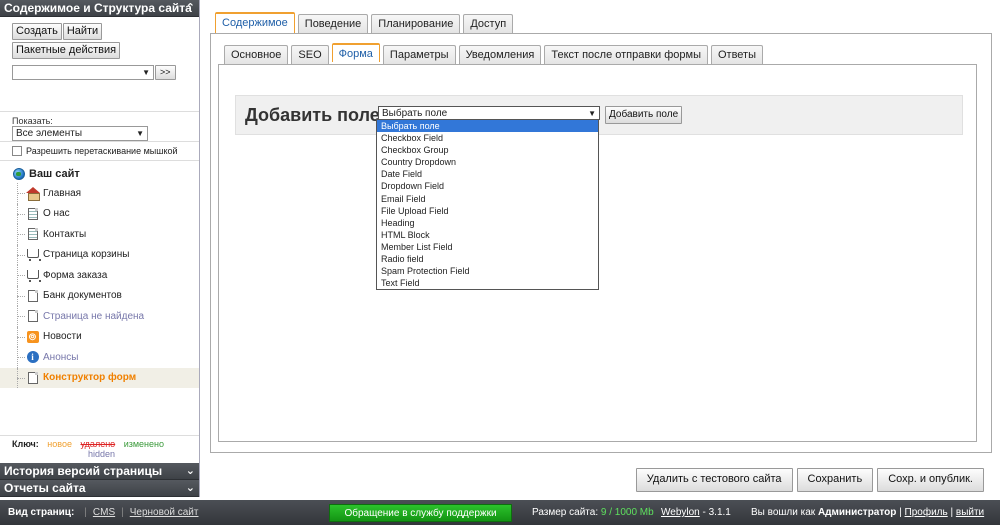 The image size is (1000, 525). Describe the element at coordinates (37, 31) in the screenshot. I see `create-button: Создать` at that location.